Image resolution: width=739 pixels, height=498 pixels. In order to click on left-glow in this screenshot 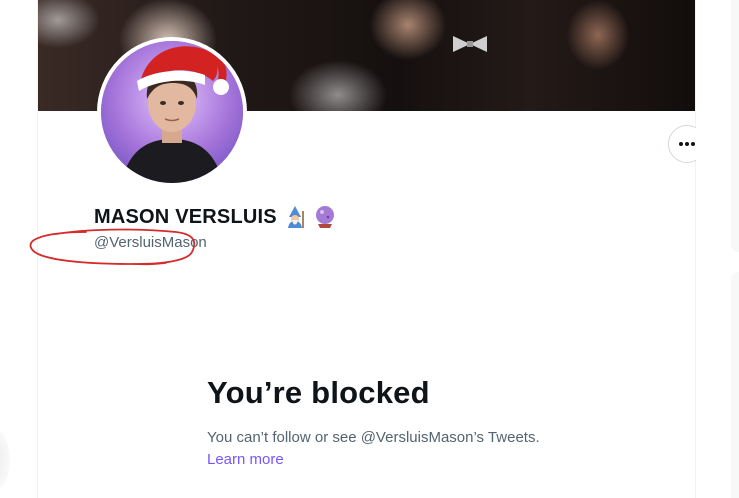, I will do `click(5, 460)`.